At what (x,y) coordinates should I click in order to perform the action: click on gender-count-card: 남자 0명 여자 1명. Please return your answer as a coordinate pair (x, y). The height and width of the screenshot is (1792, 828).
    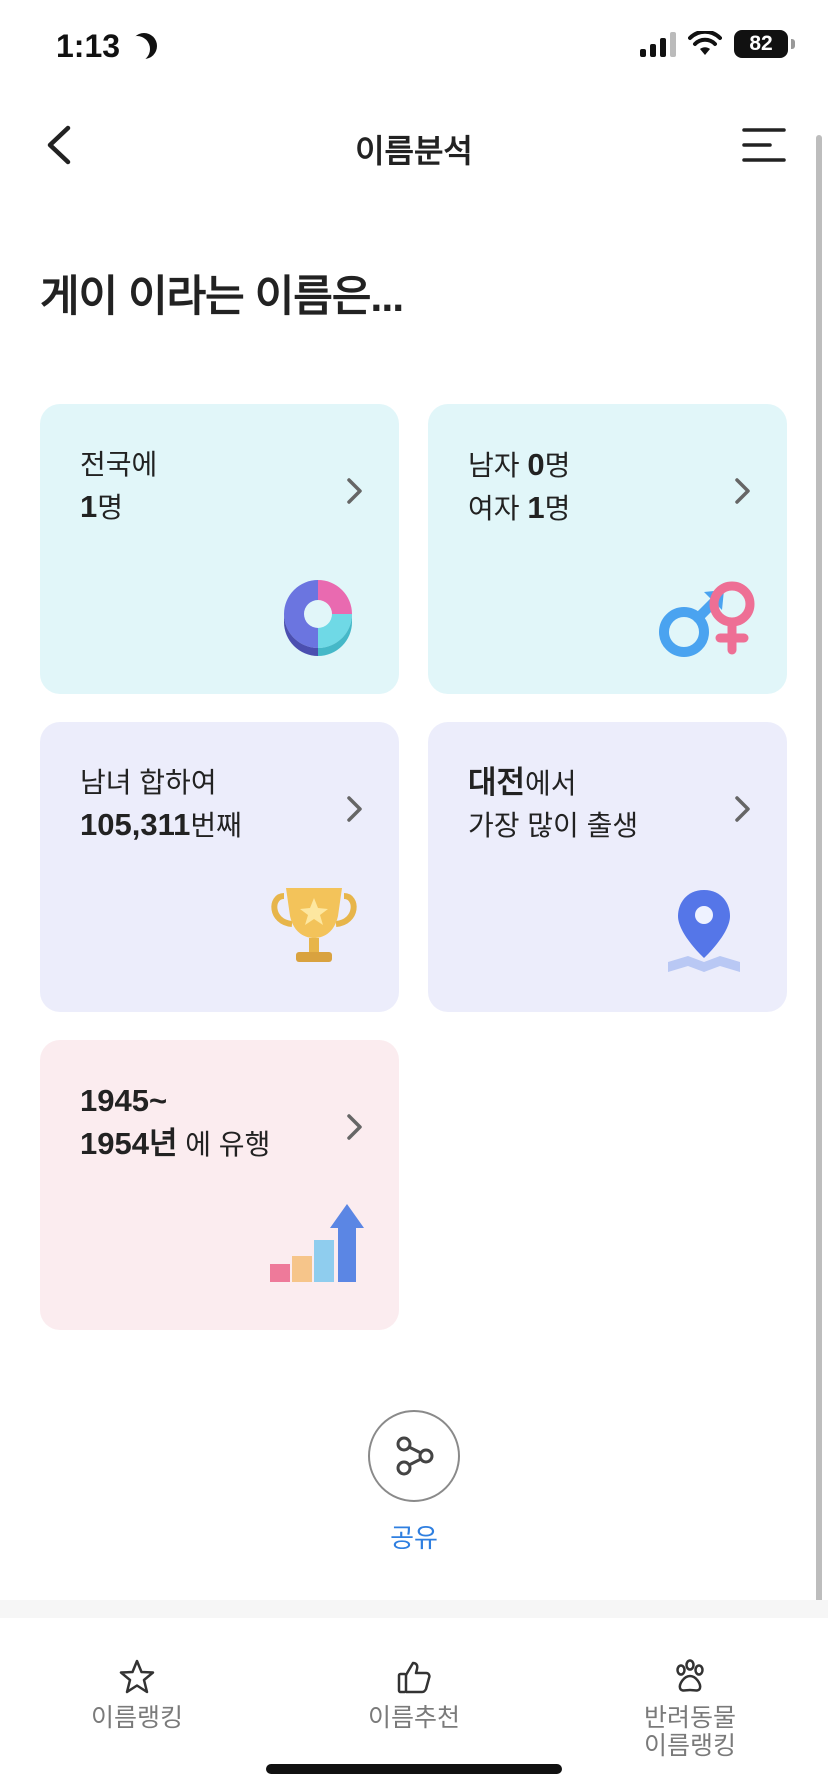
    Looking at the image, I should click on (607, 549).